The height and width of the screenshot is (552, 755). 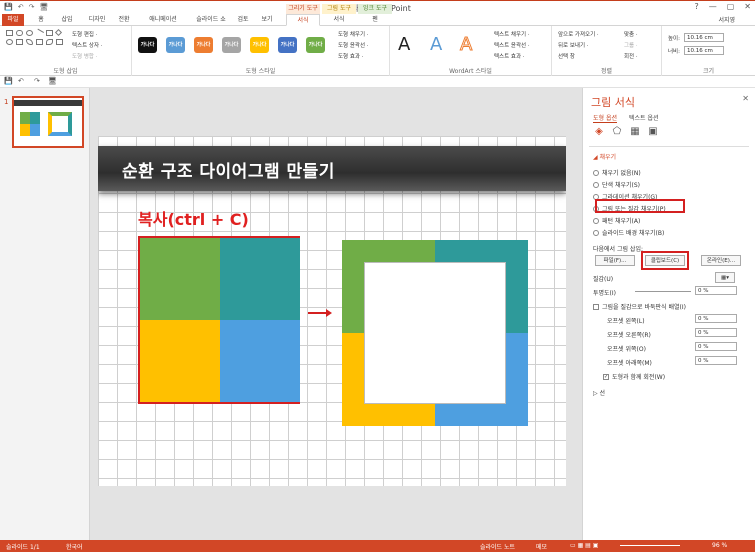 What do you see at coordinates (639, 306) in the screenshot?
I see `tile-option: 그림을 질감으로 바둑판식 배열(I)` at bounding box center [639, 306].